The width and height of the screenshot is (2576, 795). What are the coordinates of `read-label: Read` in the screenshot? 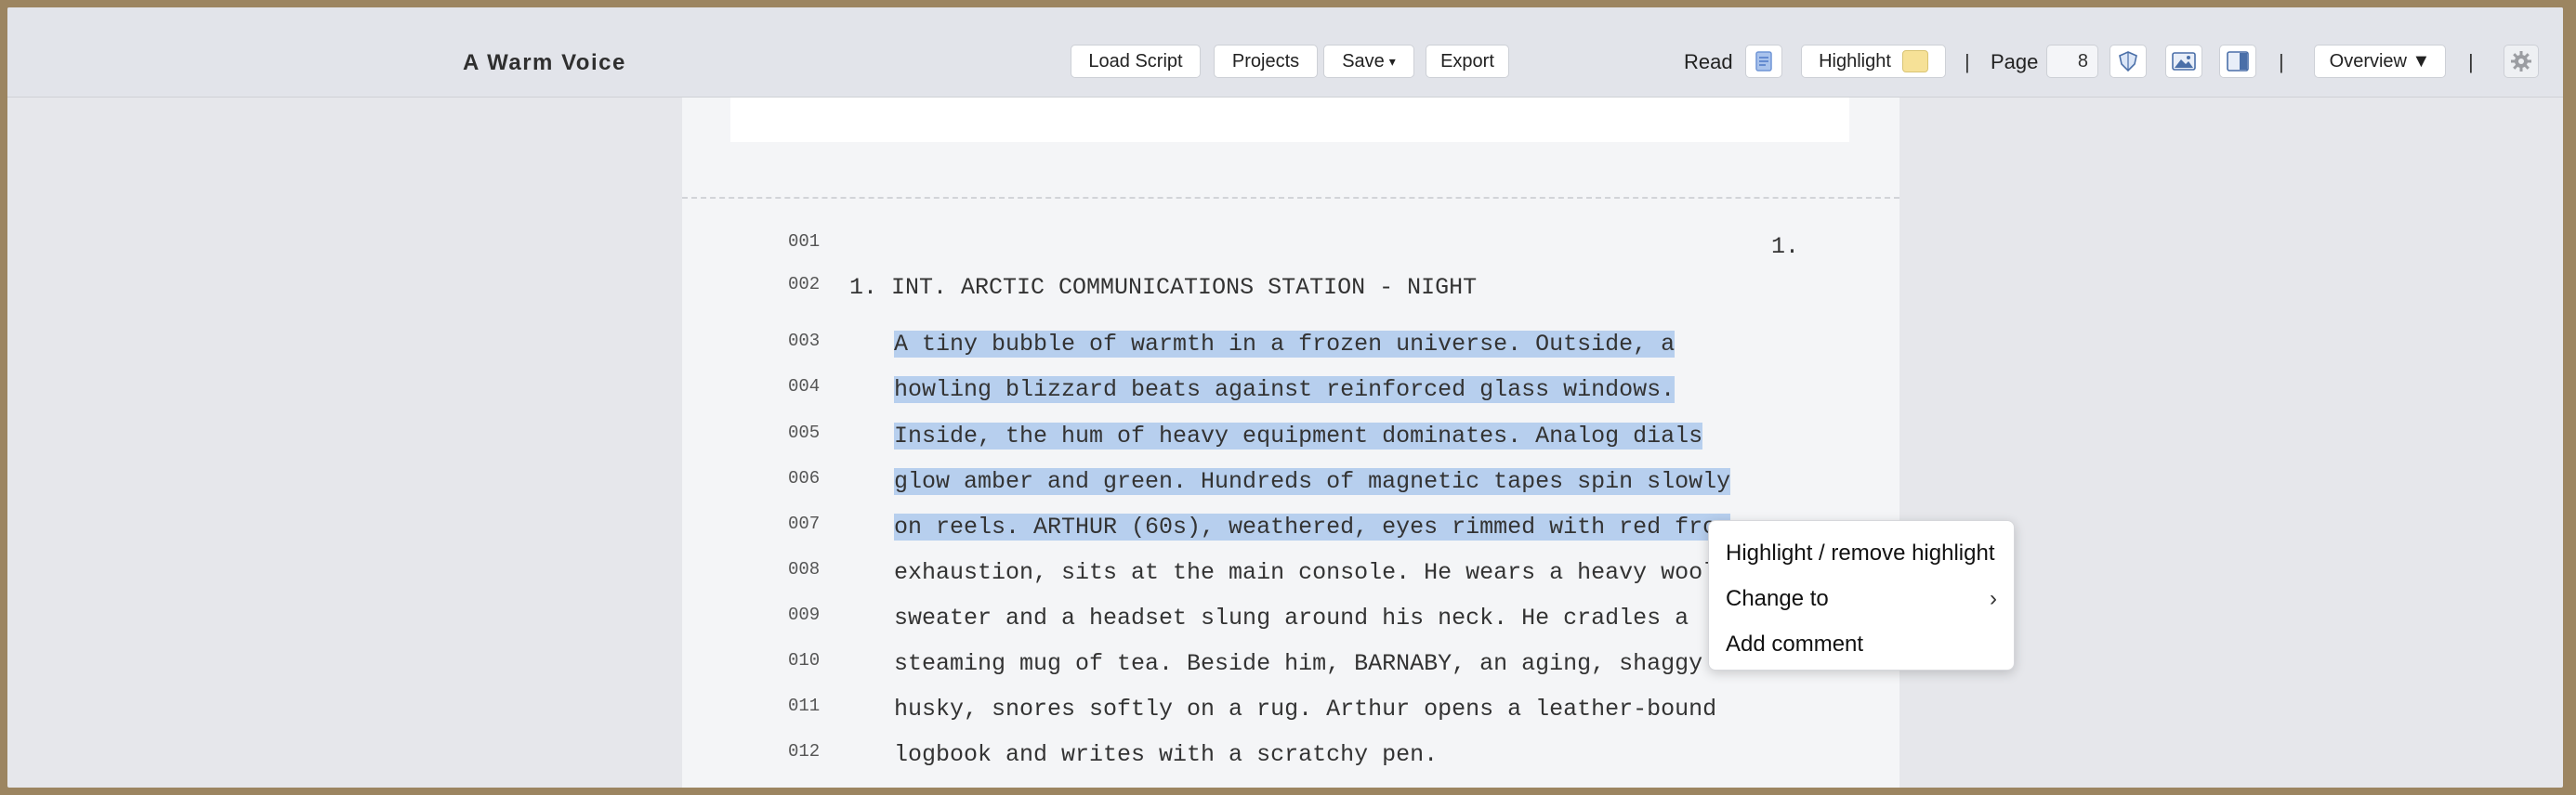 It's located at (1708, 61).